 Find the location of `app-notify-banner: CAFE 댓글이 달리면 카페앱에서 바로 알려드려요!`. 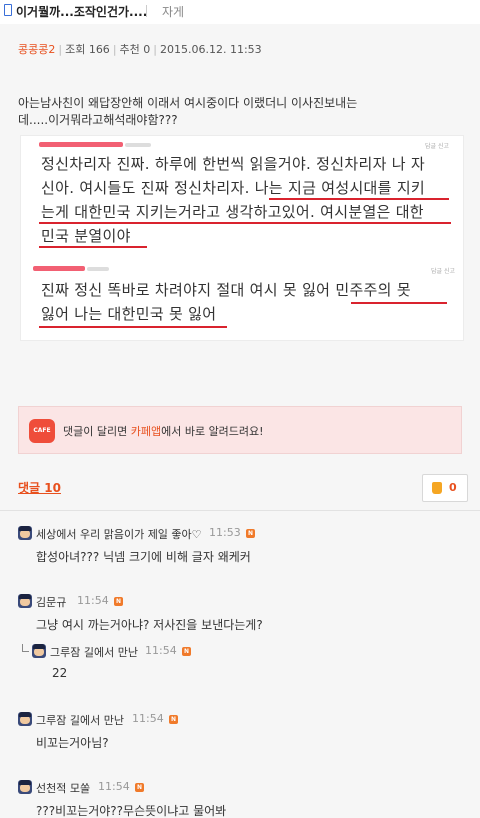

app-notify-banner: CAFE 댓글이 달리면 카페앱에서 바로 알려드려요! is located at coordinates (240, 430).